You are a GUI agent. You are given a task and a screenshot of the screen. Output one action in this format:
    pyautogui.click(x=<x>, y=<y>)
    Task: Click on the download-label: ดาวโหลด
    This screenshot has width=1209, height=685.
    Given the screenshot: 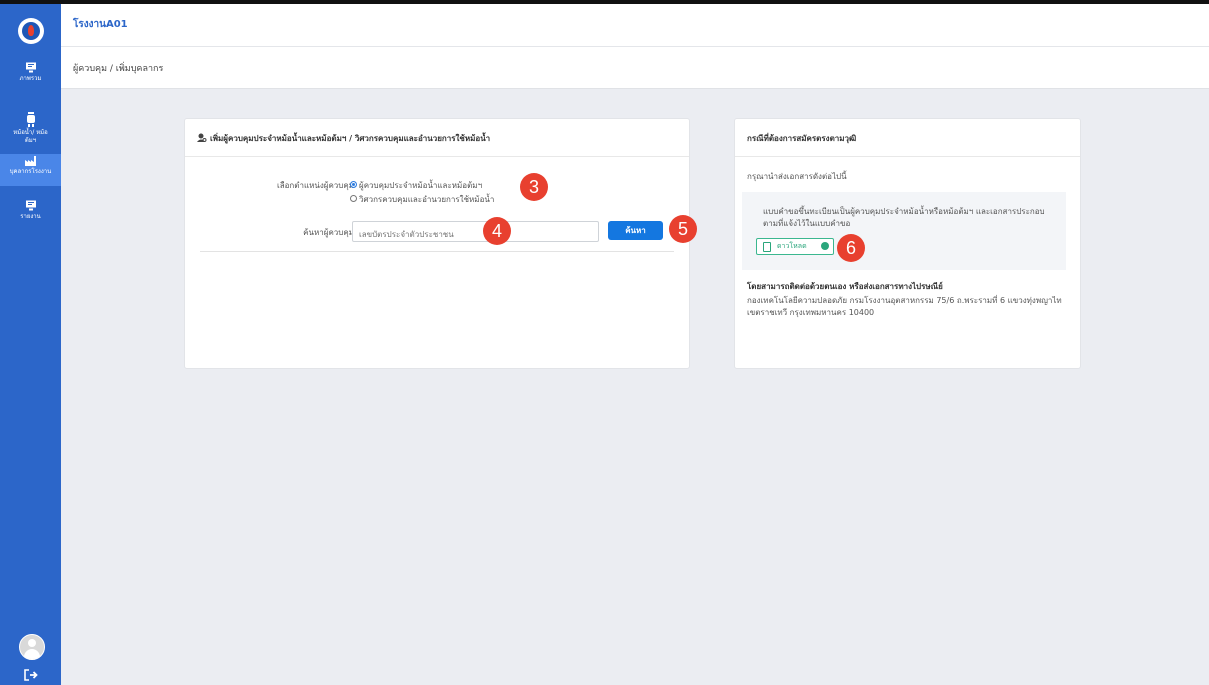 What is the action you would take?
    pyautogui.click(x=792, y=246)
    